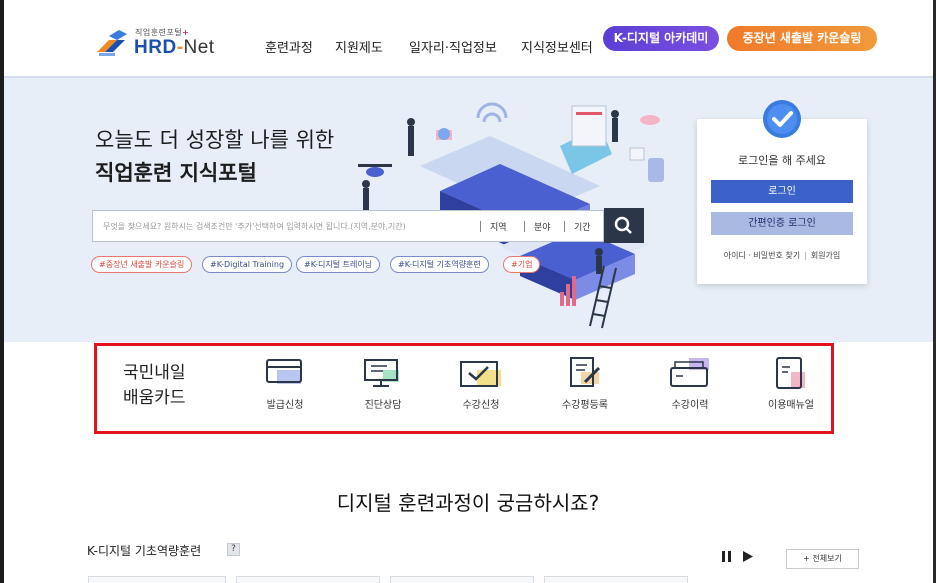 The image size is (936, 583). I want to click on monitor-consult-icon, so click(381, 373).